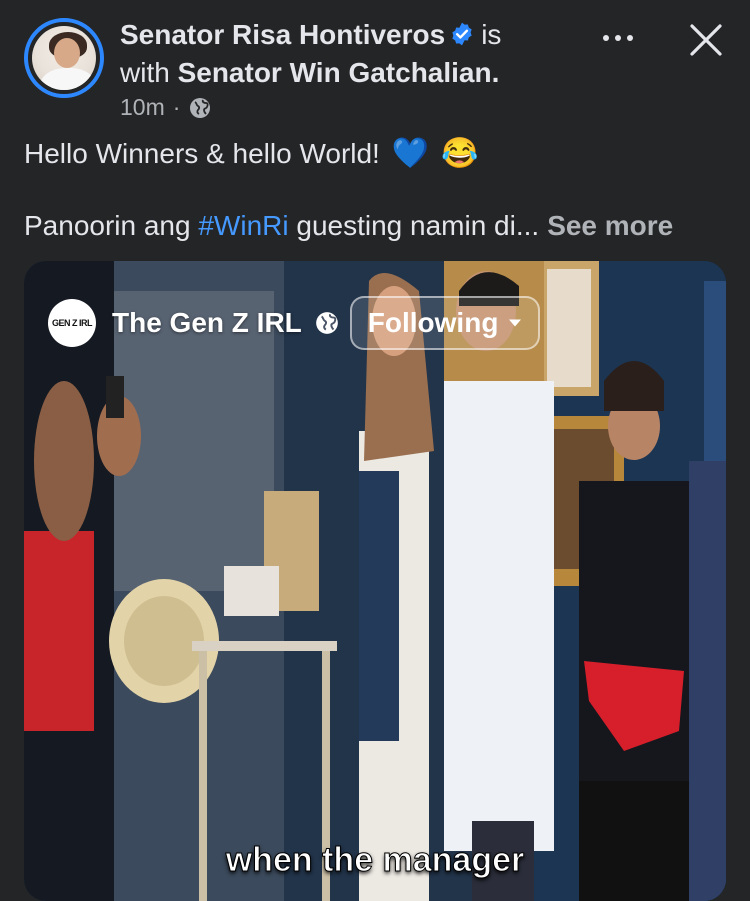 This screenshot has width=750, height=901. Describe the element at coordinates (142, 107) in the screenshot. I see `post-timestamp: 10m` at that location.